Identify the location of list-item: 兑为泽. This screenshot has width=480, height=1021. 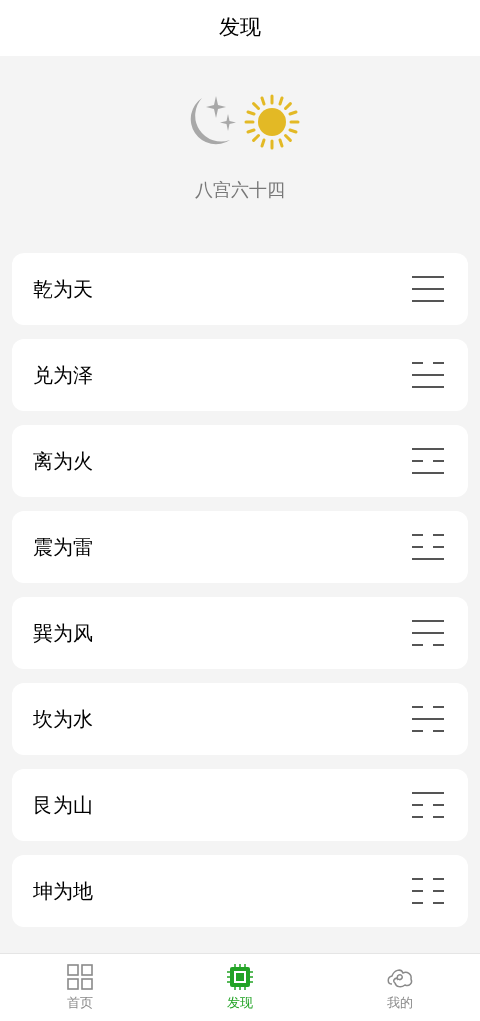
(240, 375).